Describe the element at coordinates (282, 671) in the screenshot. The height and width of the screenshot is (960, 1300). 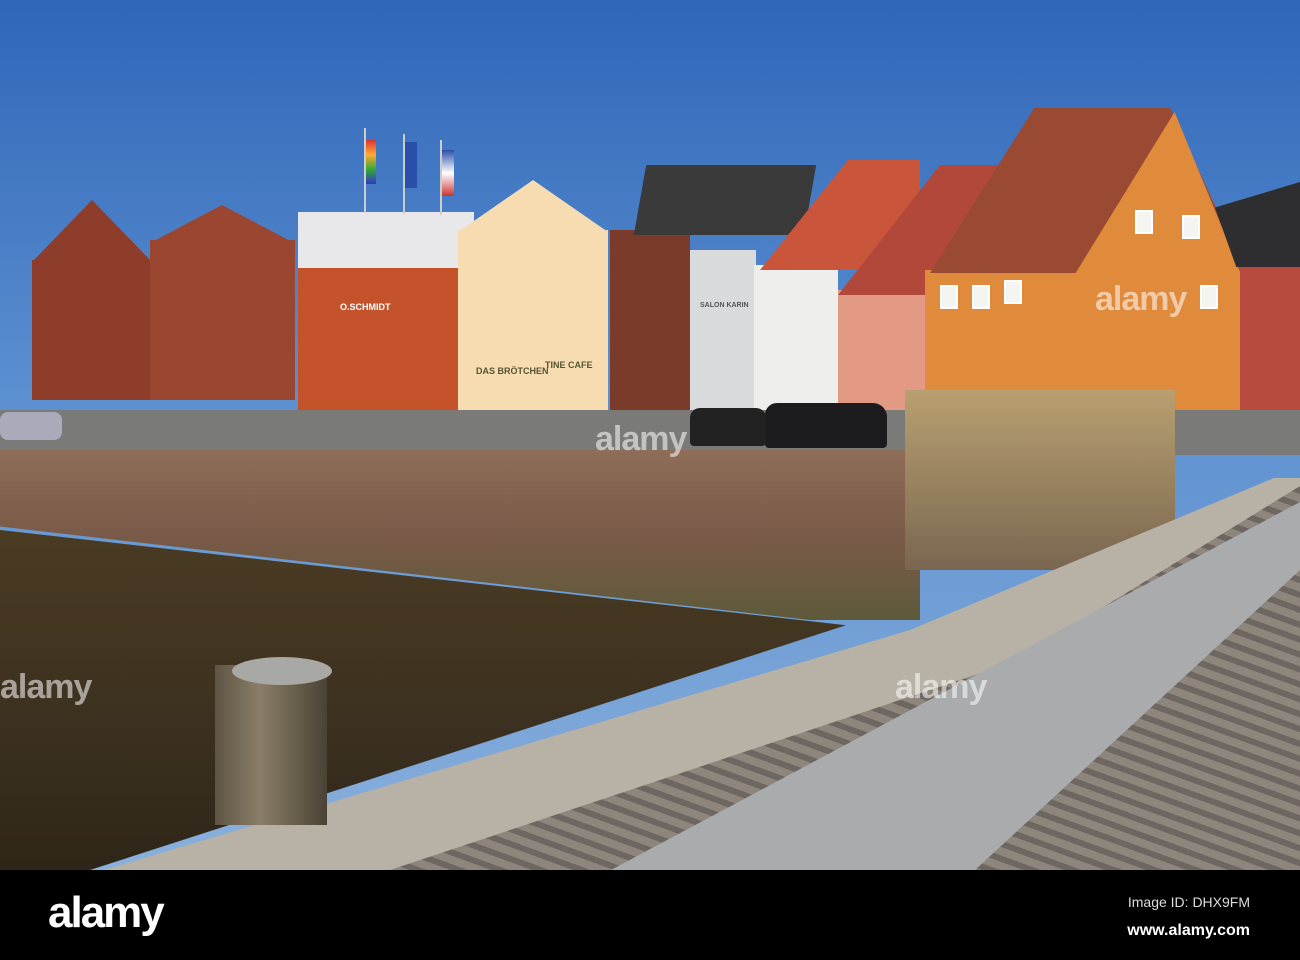
I see `bollard-cap` at that location.